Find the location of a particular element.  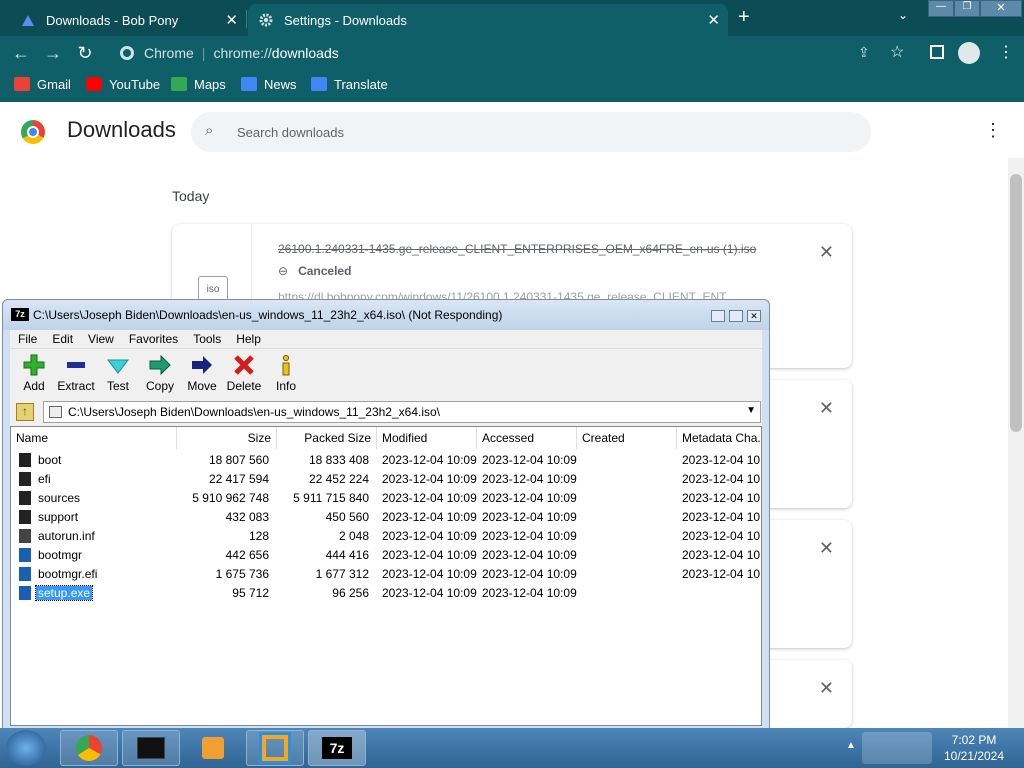

minimize-icon: — is located at coordinates (941, 8).